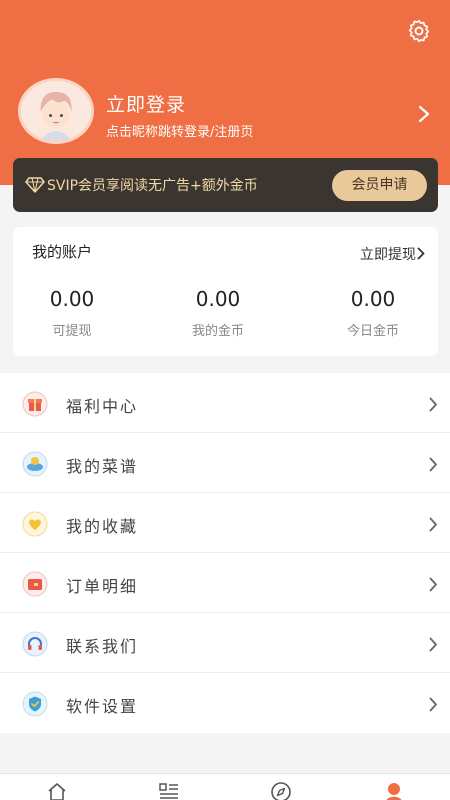 This screenshot has width=450, height=800. What do you see at coordinates (225, 463) in the screenshot?
I see `menu-item-recipes: 我的菜谱` at bounding box center [225, 463].